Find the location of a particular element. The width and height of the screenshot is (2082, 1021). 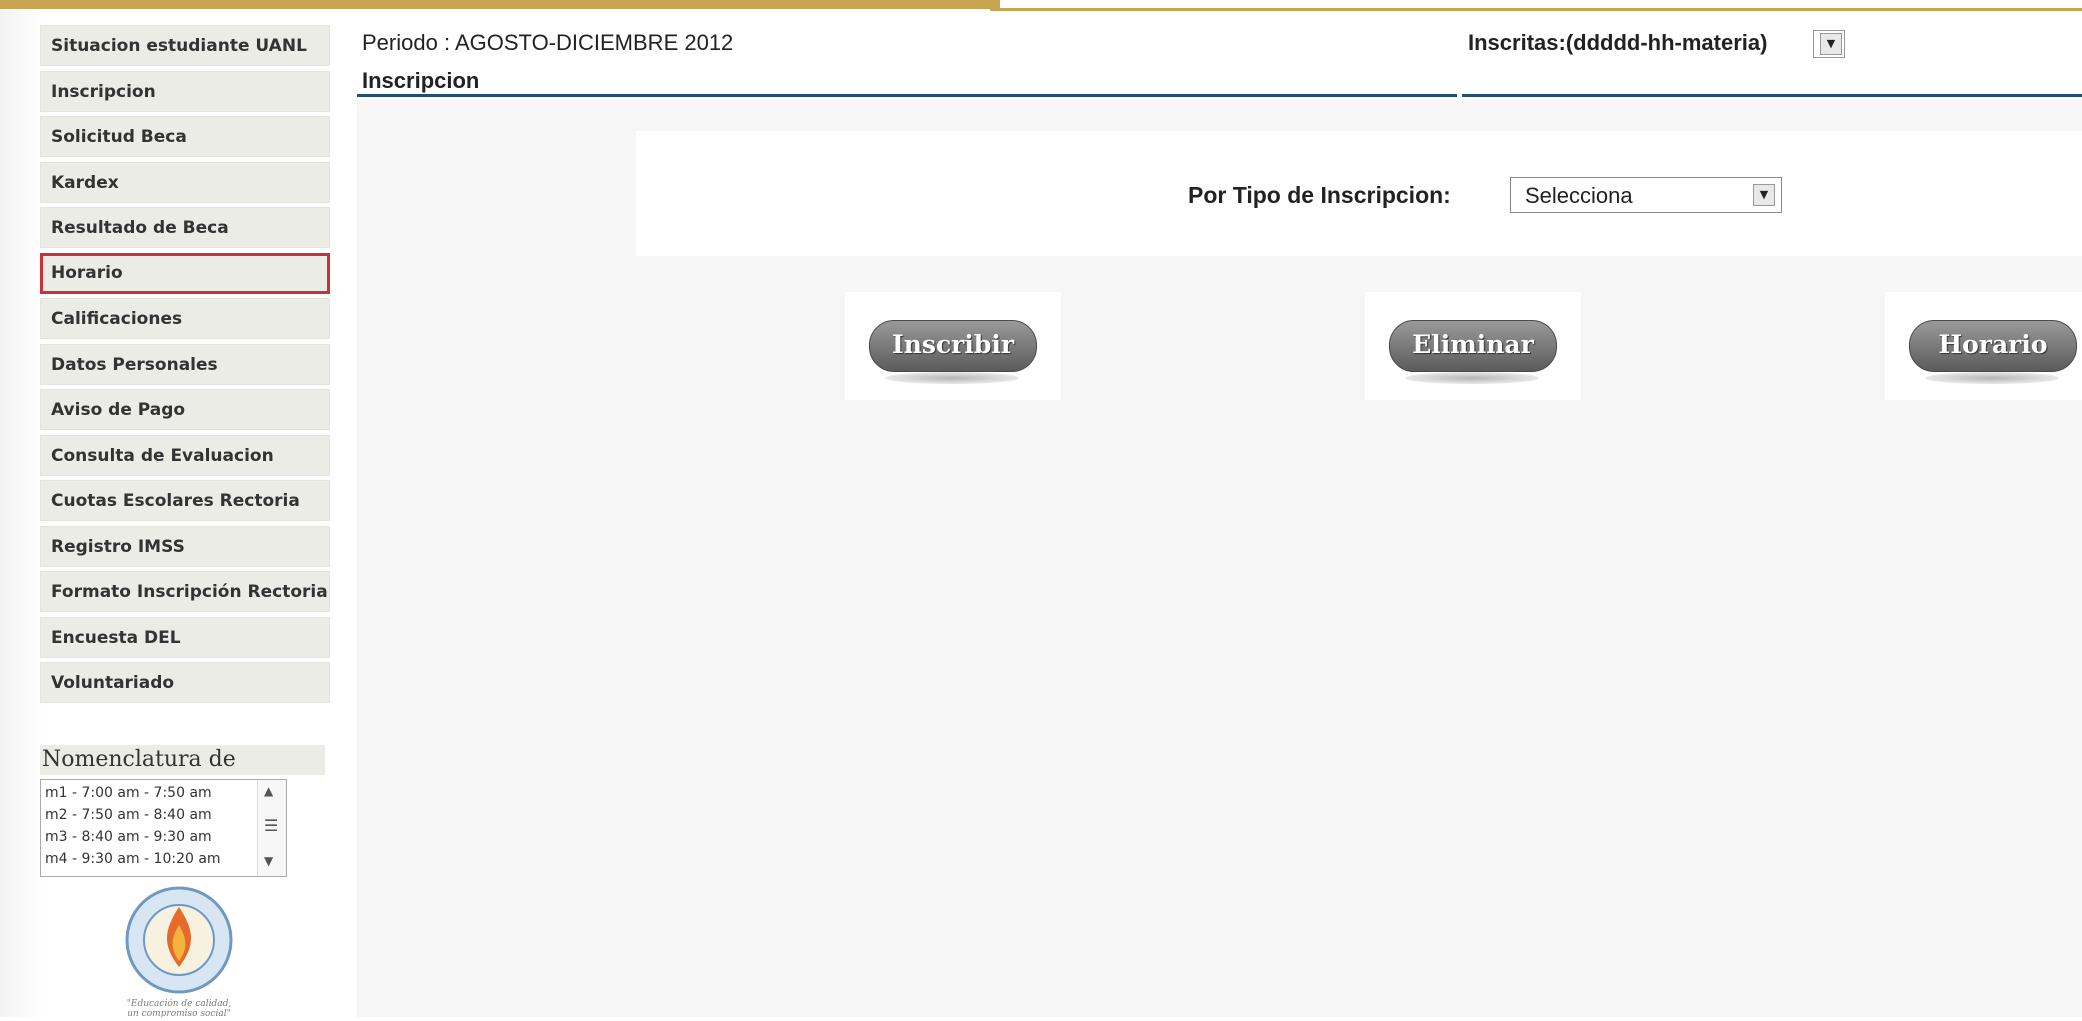

sidebar-item-datos-personales: Datos Personales is located at coordinates (185, 364).